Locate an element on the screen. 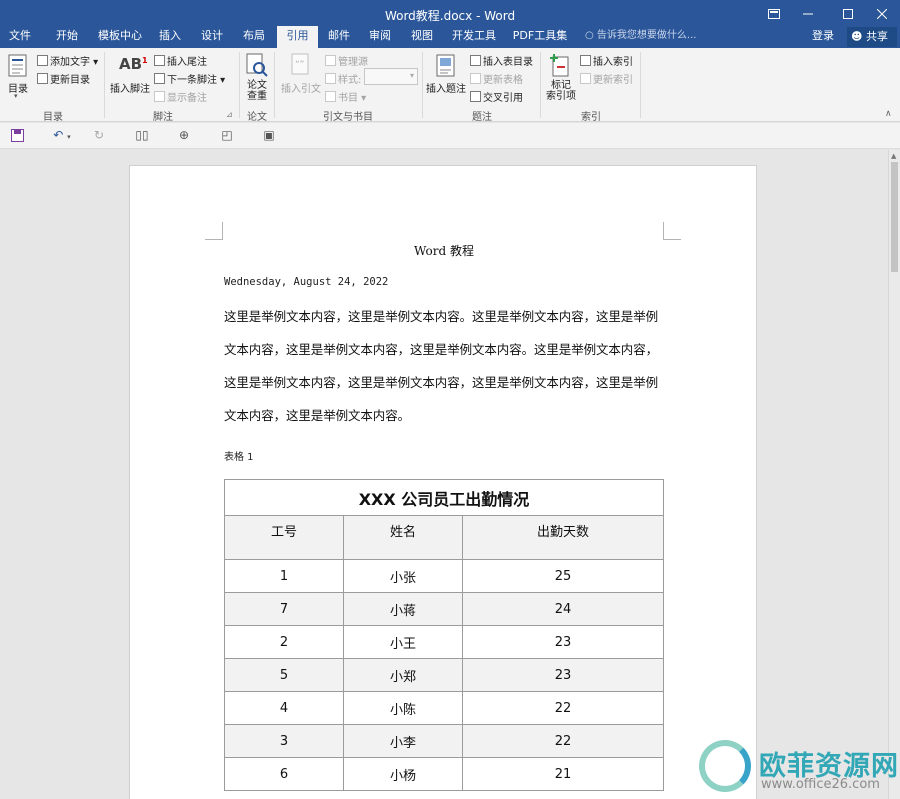  tab-developer: 开发工具 is located at coordinates (474, 37).